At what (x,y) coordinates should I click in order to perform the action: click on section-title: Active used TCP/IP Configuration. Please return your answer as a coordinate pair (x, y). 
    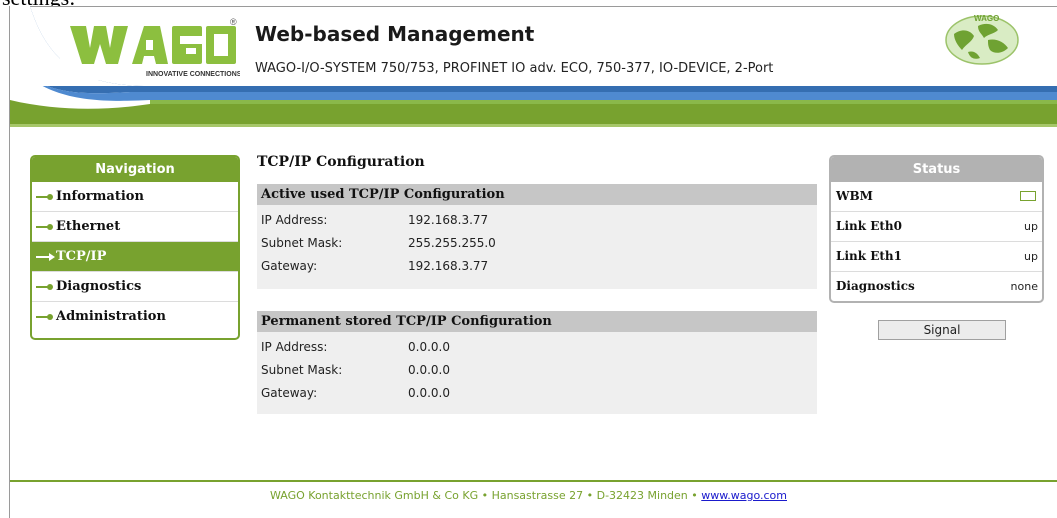
    Looking at the image, I should click on (537, 194).